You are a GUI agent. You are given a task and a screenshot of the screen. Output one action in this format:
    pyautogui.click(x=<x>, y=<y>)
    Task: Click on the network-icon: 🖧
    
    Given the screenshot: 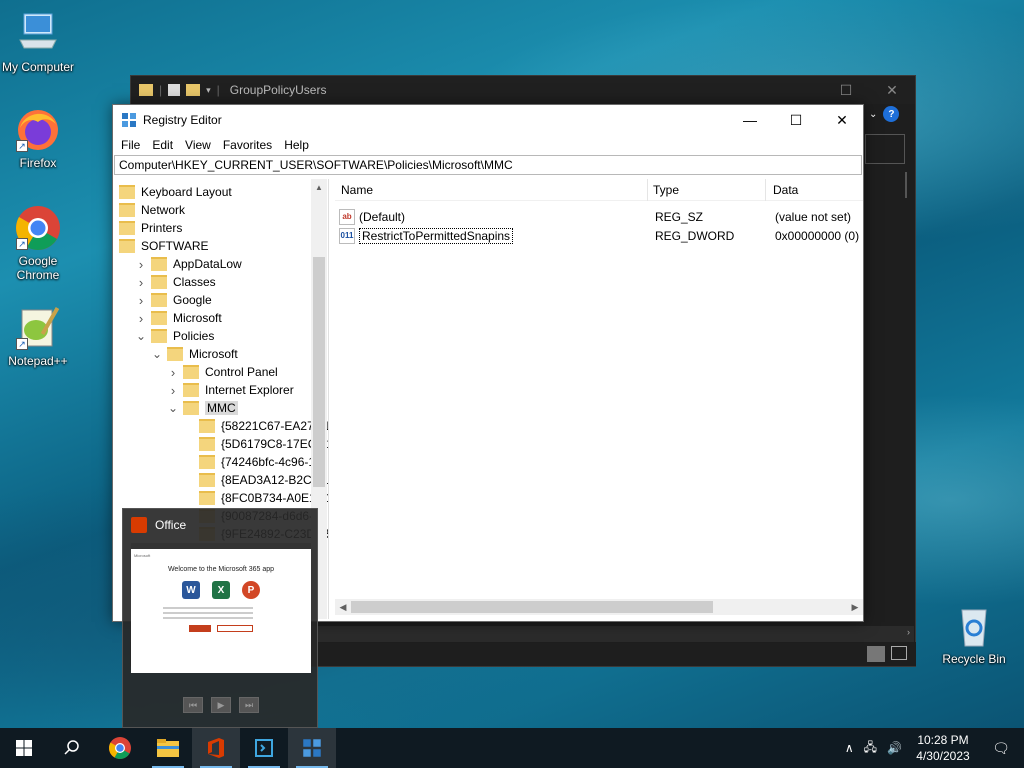 What is the action you would take?
    pyautogui.click(x=870, y=748)
    